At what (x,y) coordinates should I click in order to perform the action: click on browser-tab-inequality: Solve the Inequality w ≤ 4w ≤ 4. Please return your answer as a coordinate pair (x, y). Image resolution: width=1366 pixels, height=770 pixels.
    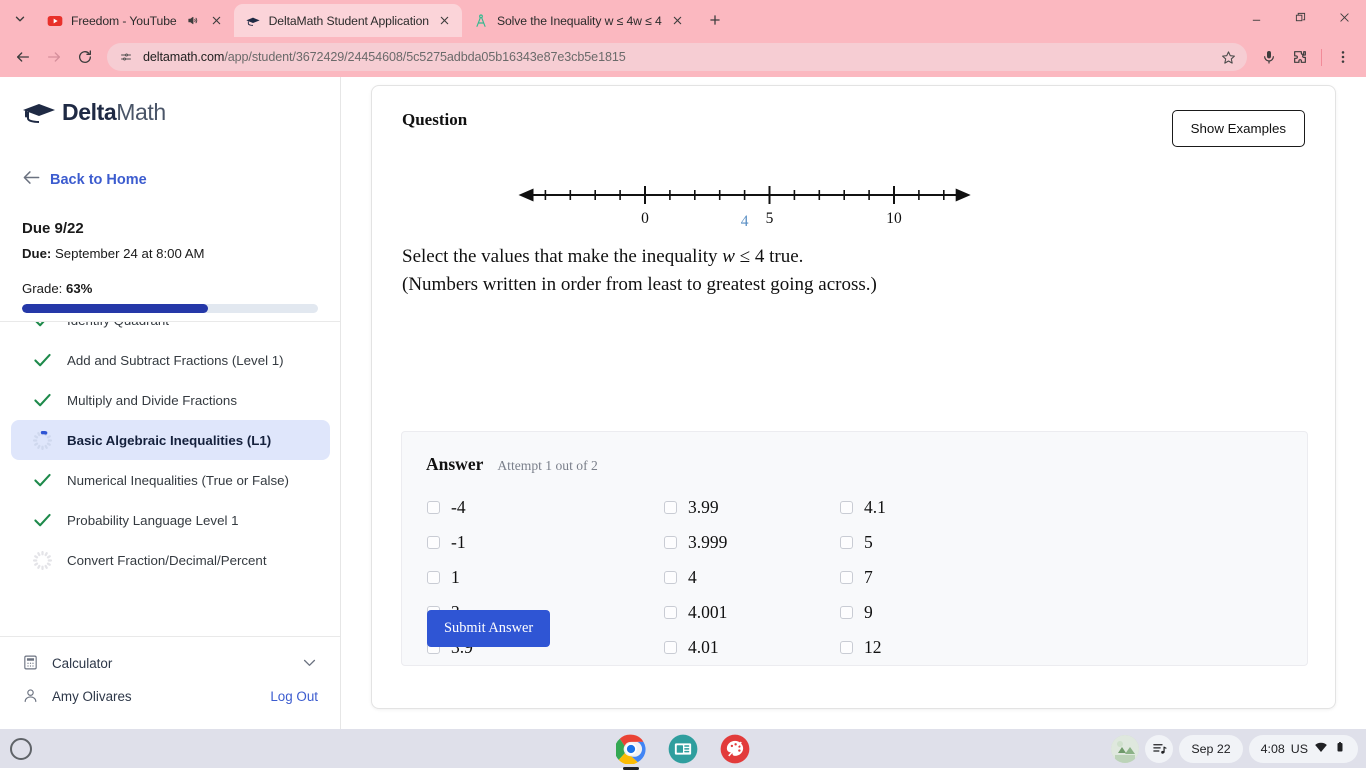
    Looking at the image, I should click on (578, 20).